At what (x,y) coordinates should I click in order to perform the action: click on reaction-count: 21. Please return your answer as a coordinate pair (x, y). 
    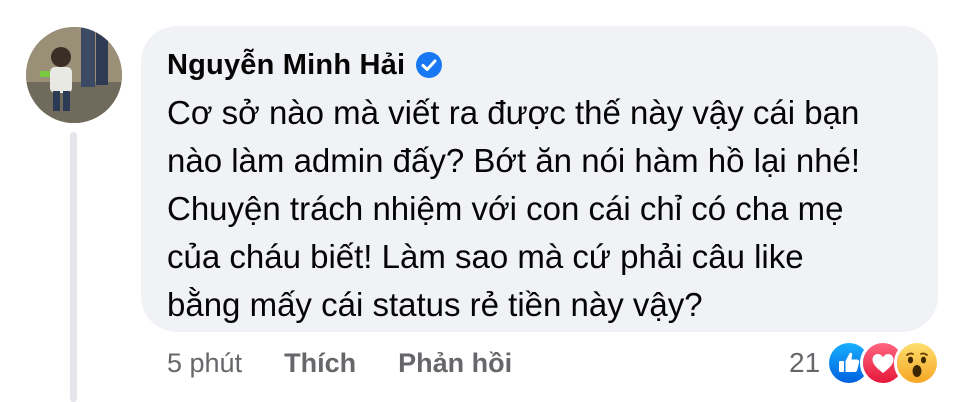
    Looking at the image, I should click on (805, 362).